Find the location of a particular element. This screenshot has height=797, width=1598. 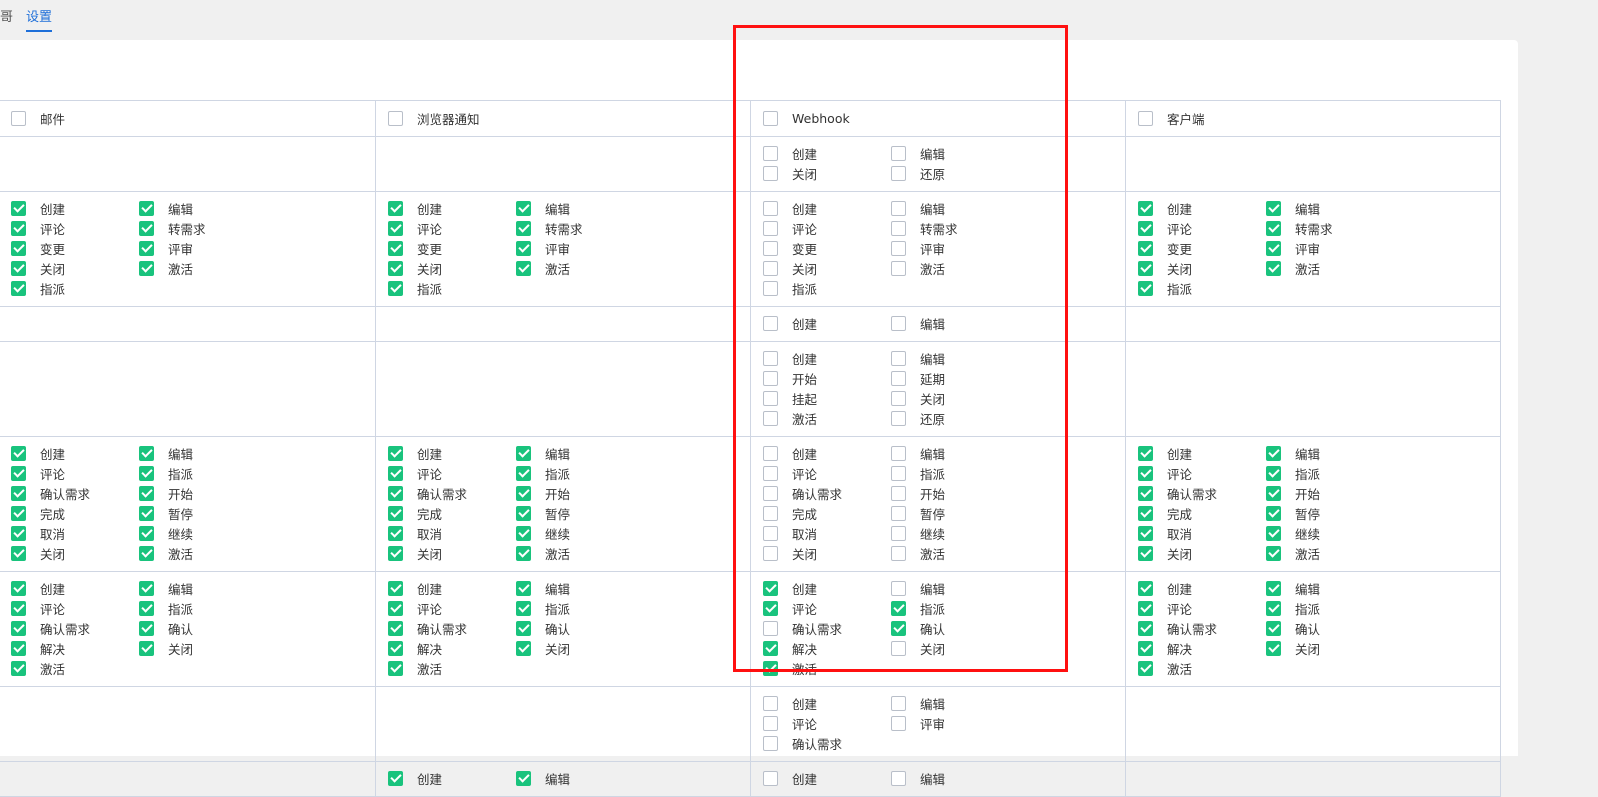

checkbox-option: 确认 is located at coordinates (203, 628).